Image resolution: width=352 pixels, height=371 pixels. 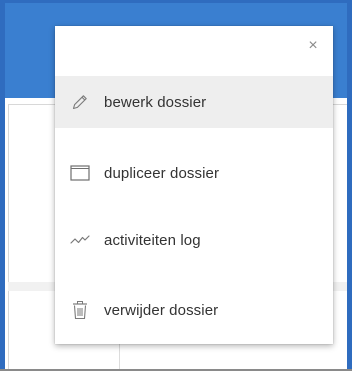 What do you see at coordinates (80, 102) in the screenshot?
I see `pencil-icon` at bounding box center [80, 102].